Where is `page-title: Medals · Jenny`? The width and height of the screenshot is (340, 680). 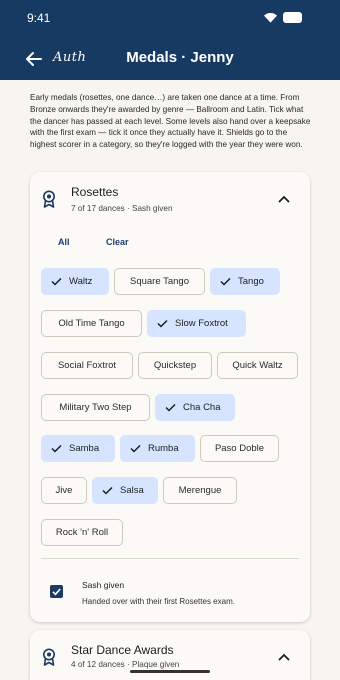 page-title: Medals · Jenny is located at coordinates (180, 57).